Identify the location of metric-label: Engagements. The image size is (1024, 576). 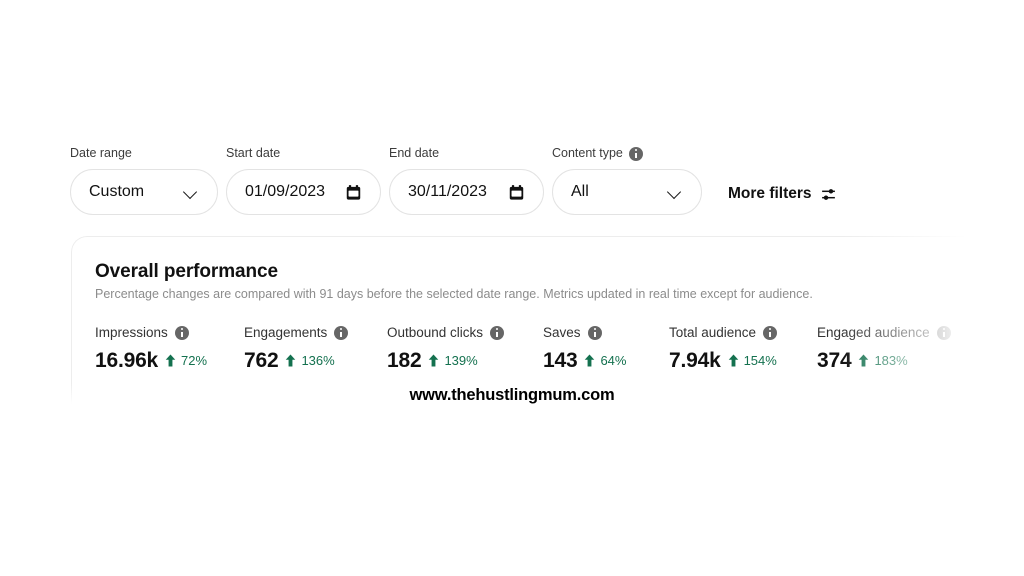
(286, 332).